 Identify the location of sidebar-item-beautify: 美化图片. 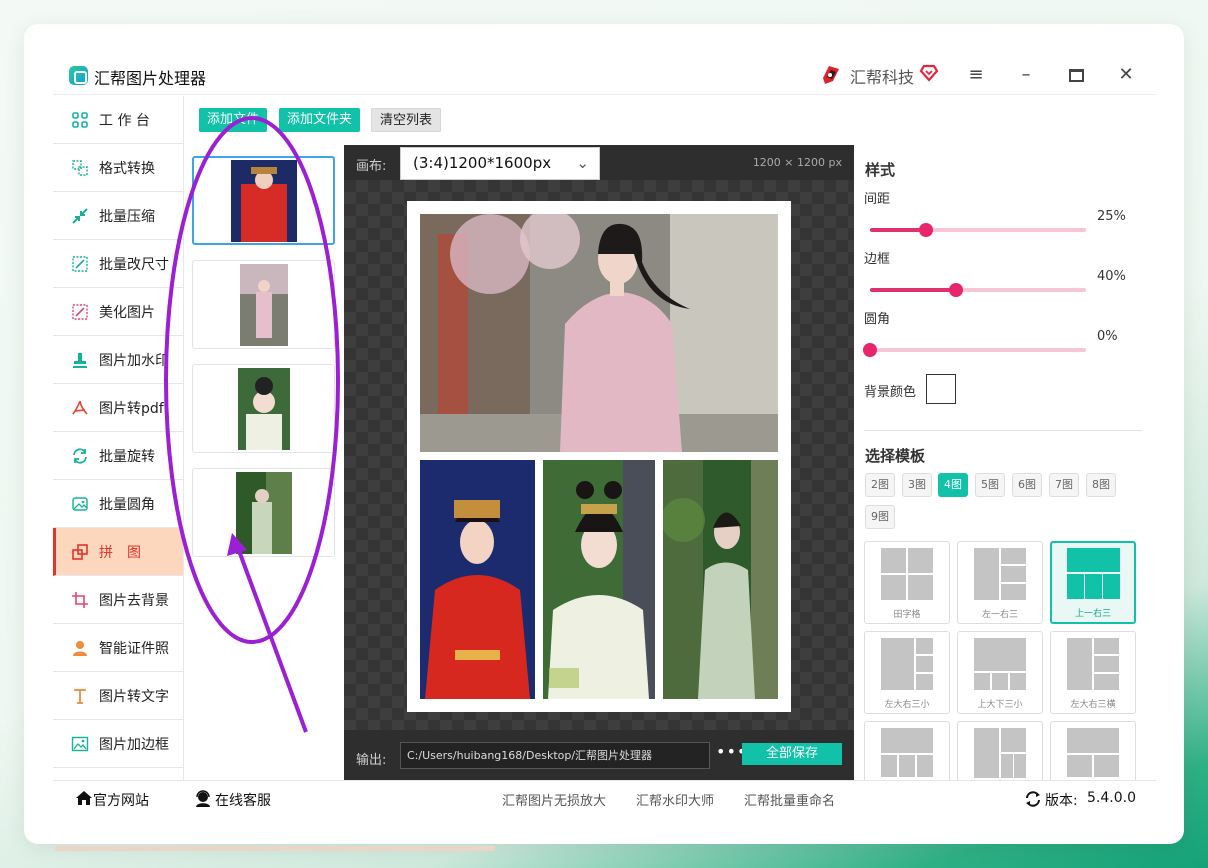
(118, 312).